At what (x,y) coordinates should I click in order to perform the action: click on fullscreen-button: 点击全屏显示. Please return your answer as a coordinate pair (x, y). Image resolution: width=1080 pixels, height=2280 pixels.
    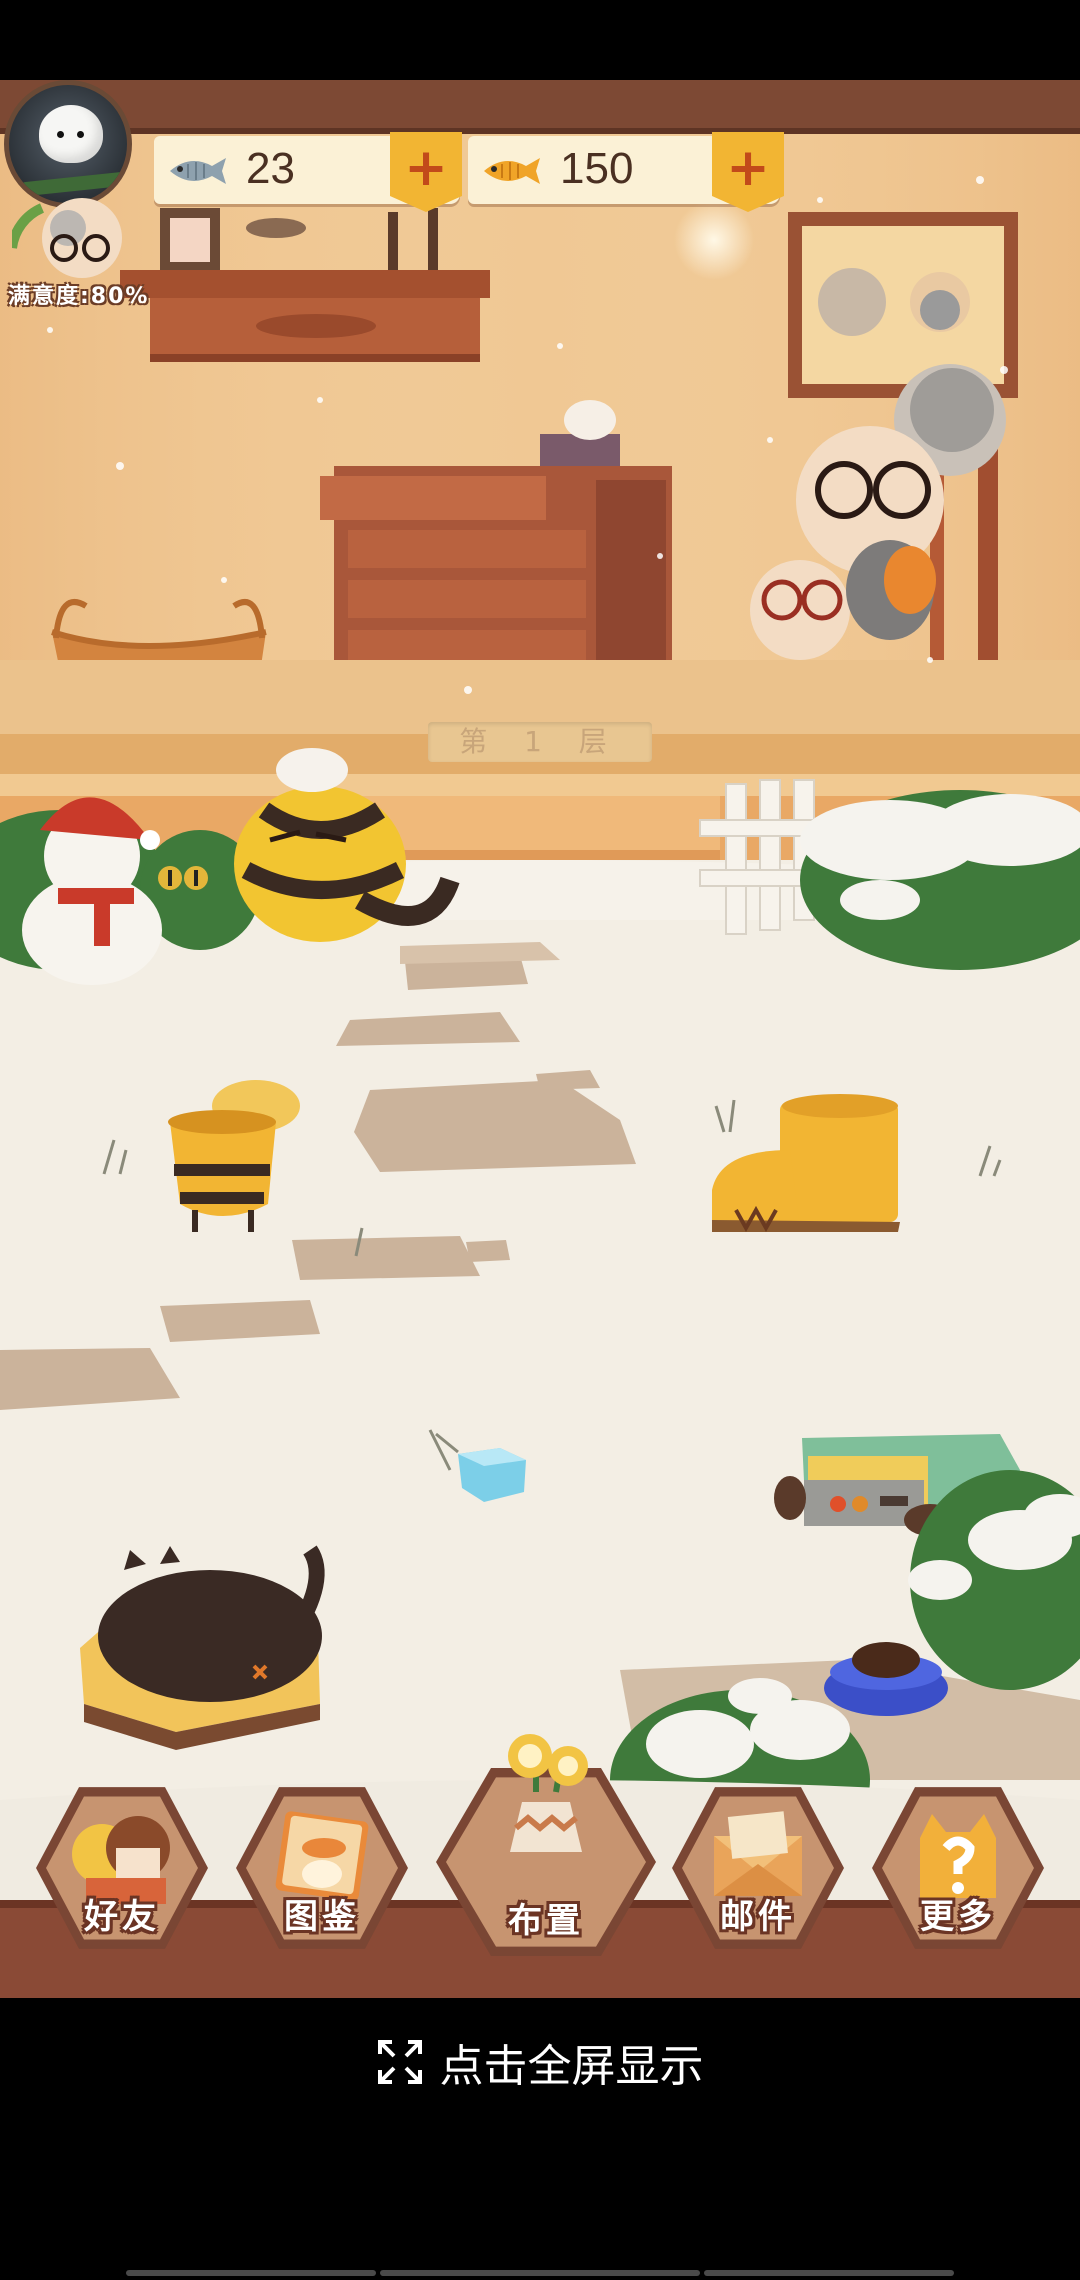
    Looking at the image, I should click on (540, 2065).